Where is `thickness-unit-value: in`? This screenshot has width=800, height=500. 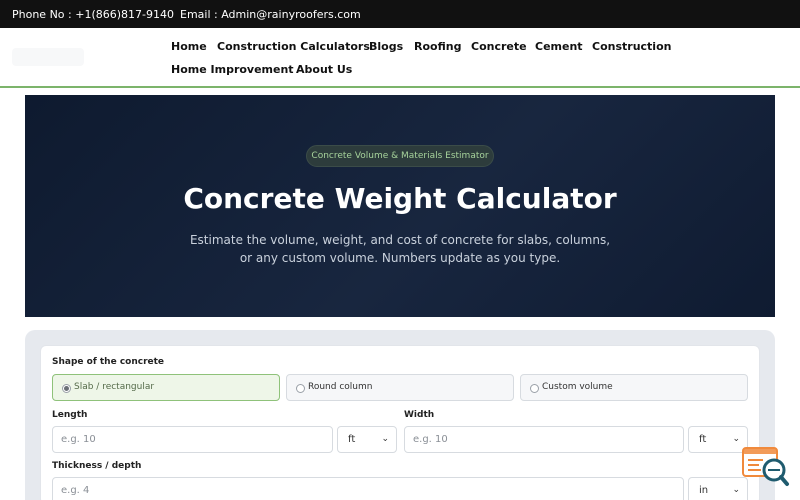
thickness-unit-value: in is located at coordinates (704, 490).